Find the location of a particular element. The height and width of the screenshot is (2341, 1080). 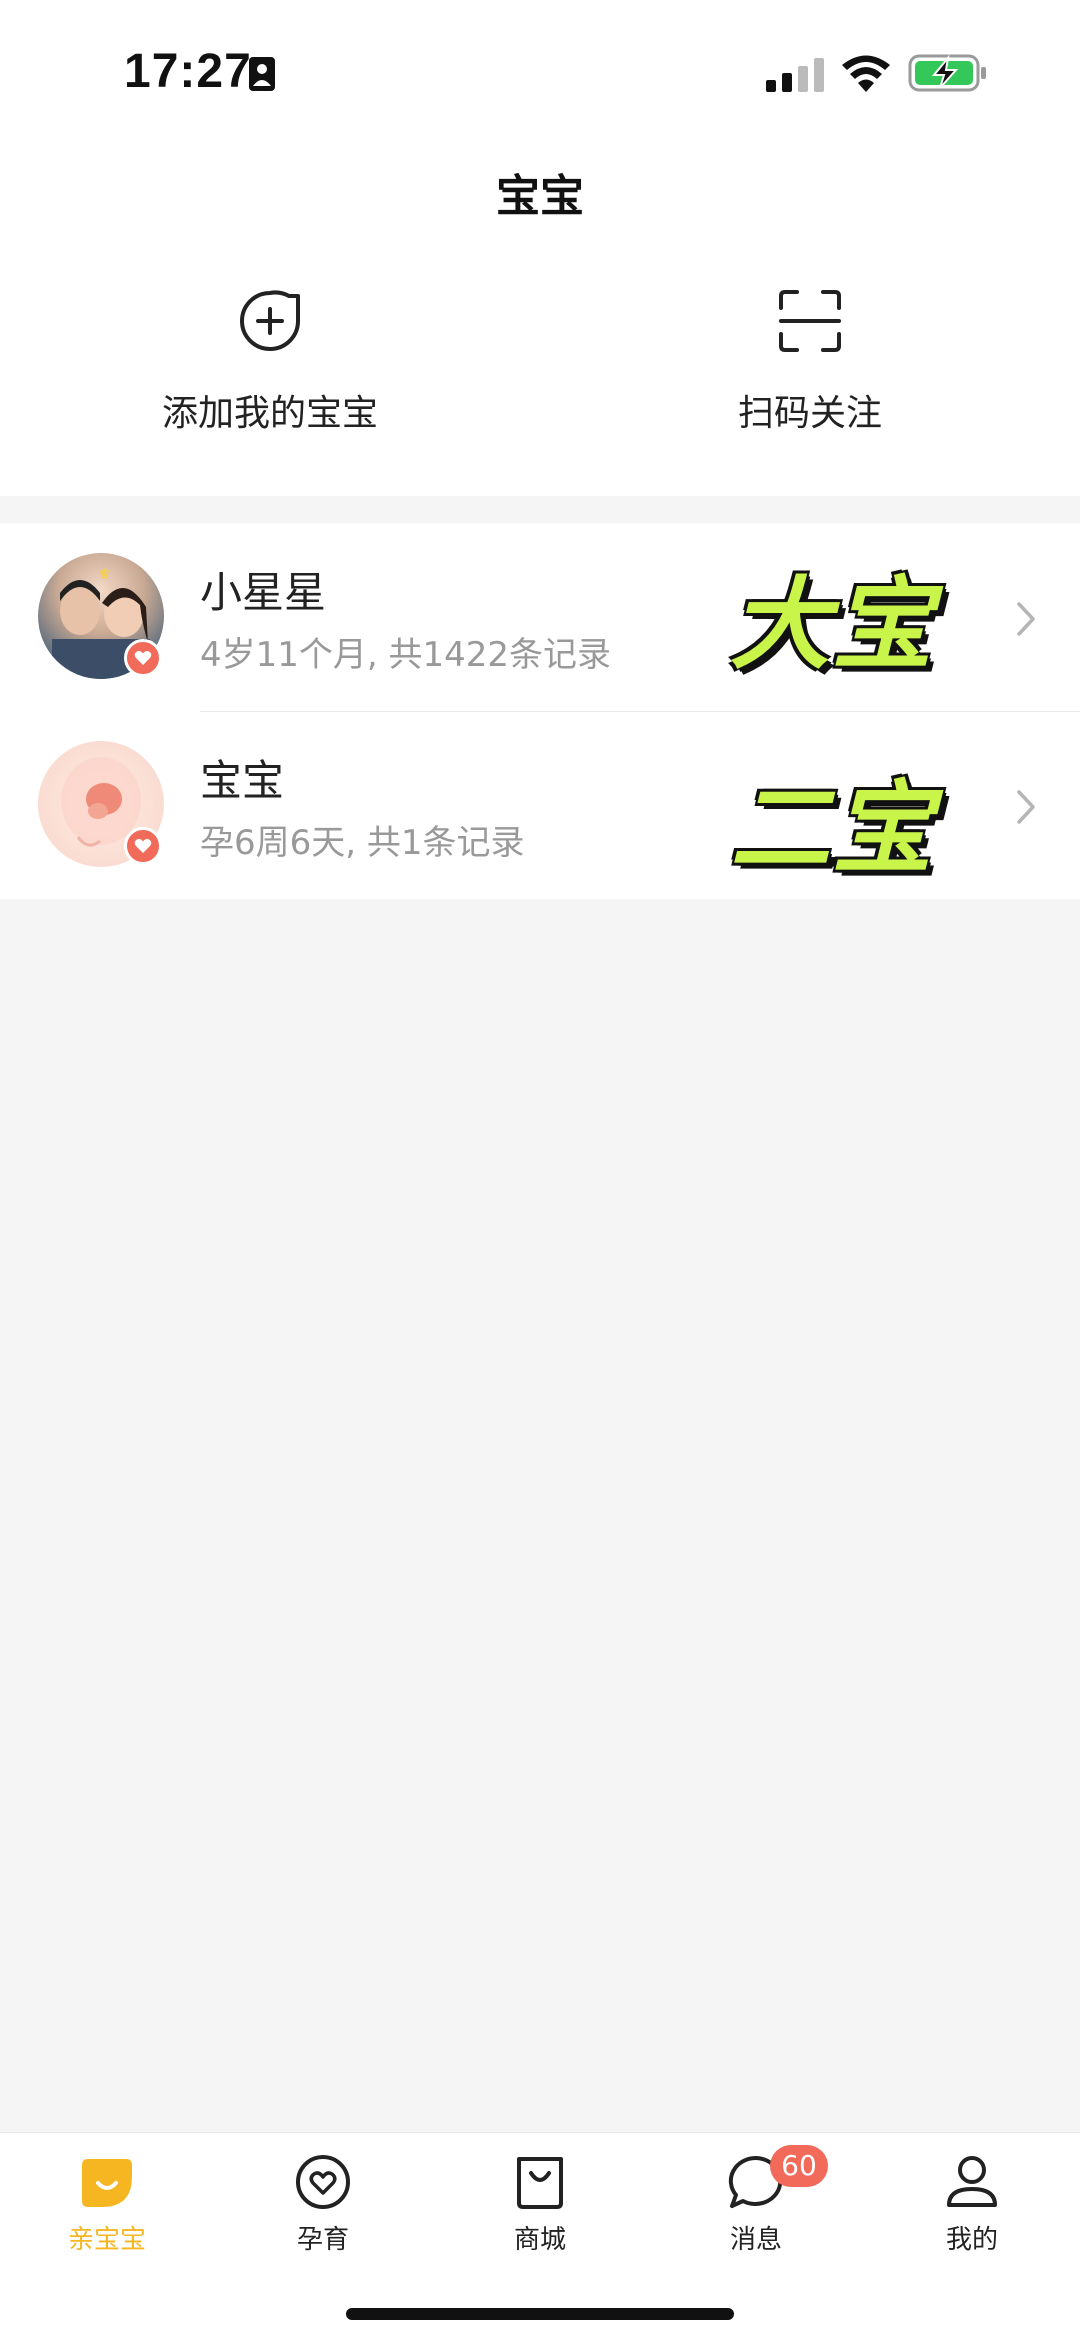

sticker-label: 大宝 is located at coordinates (832, 624).